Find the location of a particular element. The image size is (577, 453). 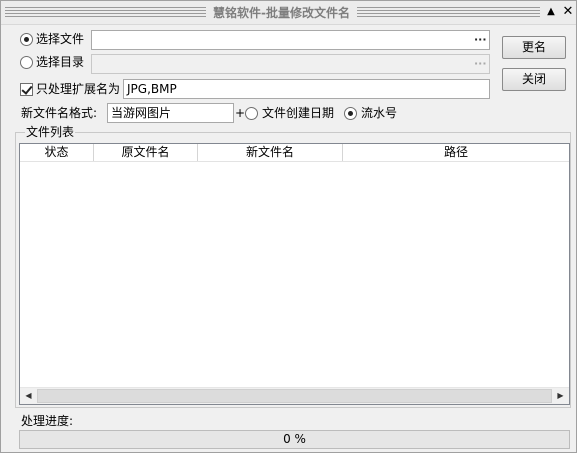

select-file-label: 选择文件 is located at coordinates (60, 39).